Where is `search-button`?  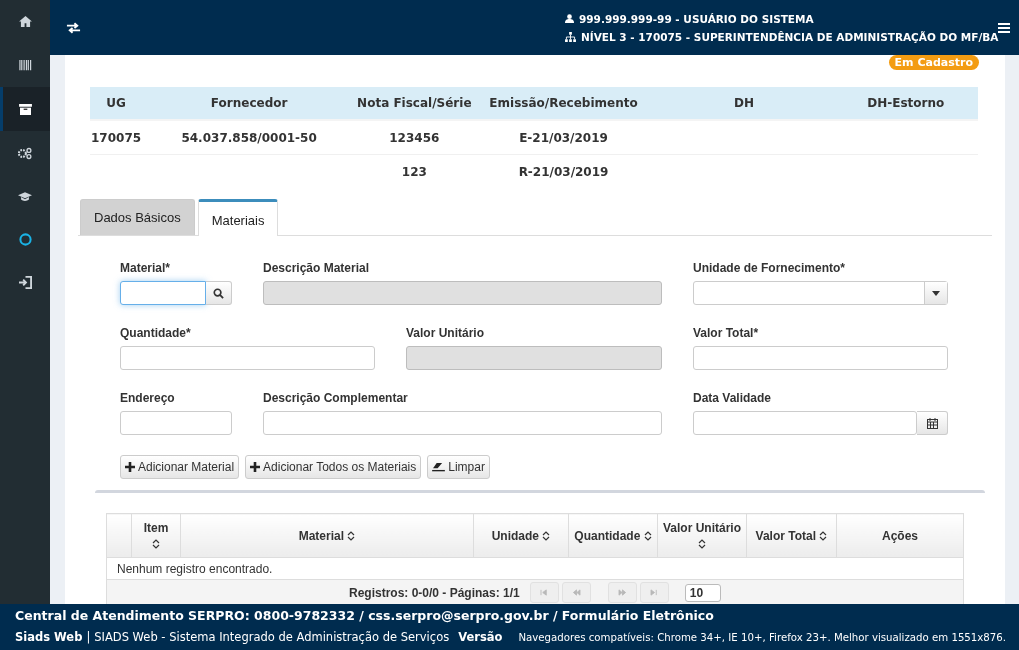
search-button is located at coordinates (219, 293).